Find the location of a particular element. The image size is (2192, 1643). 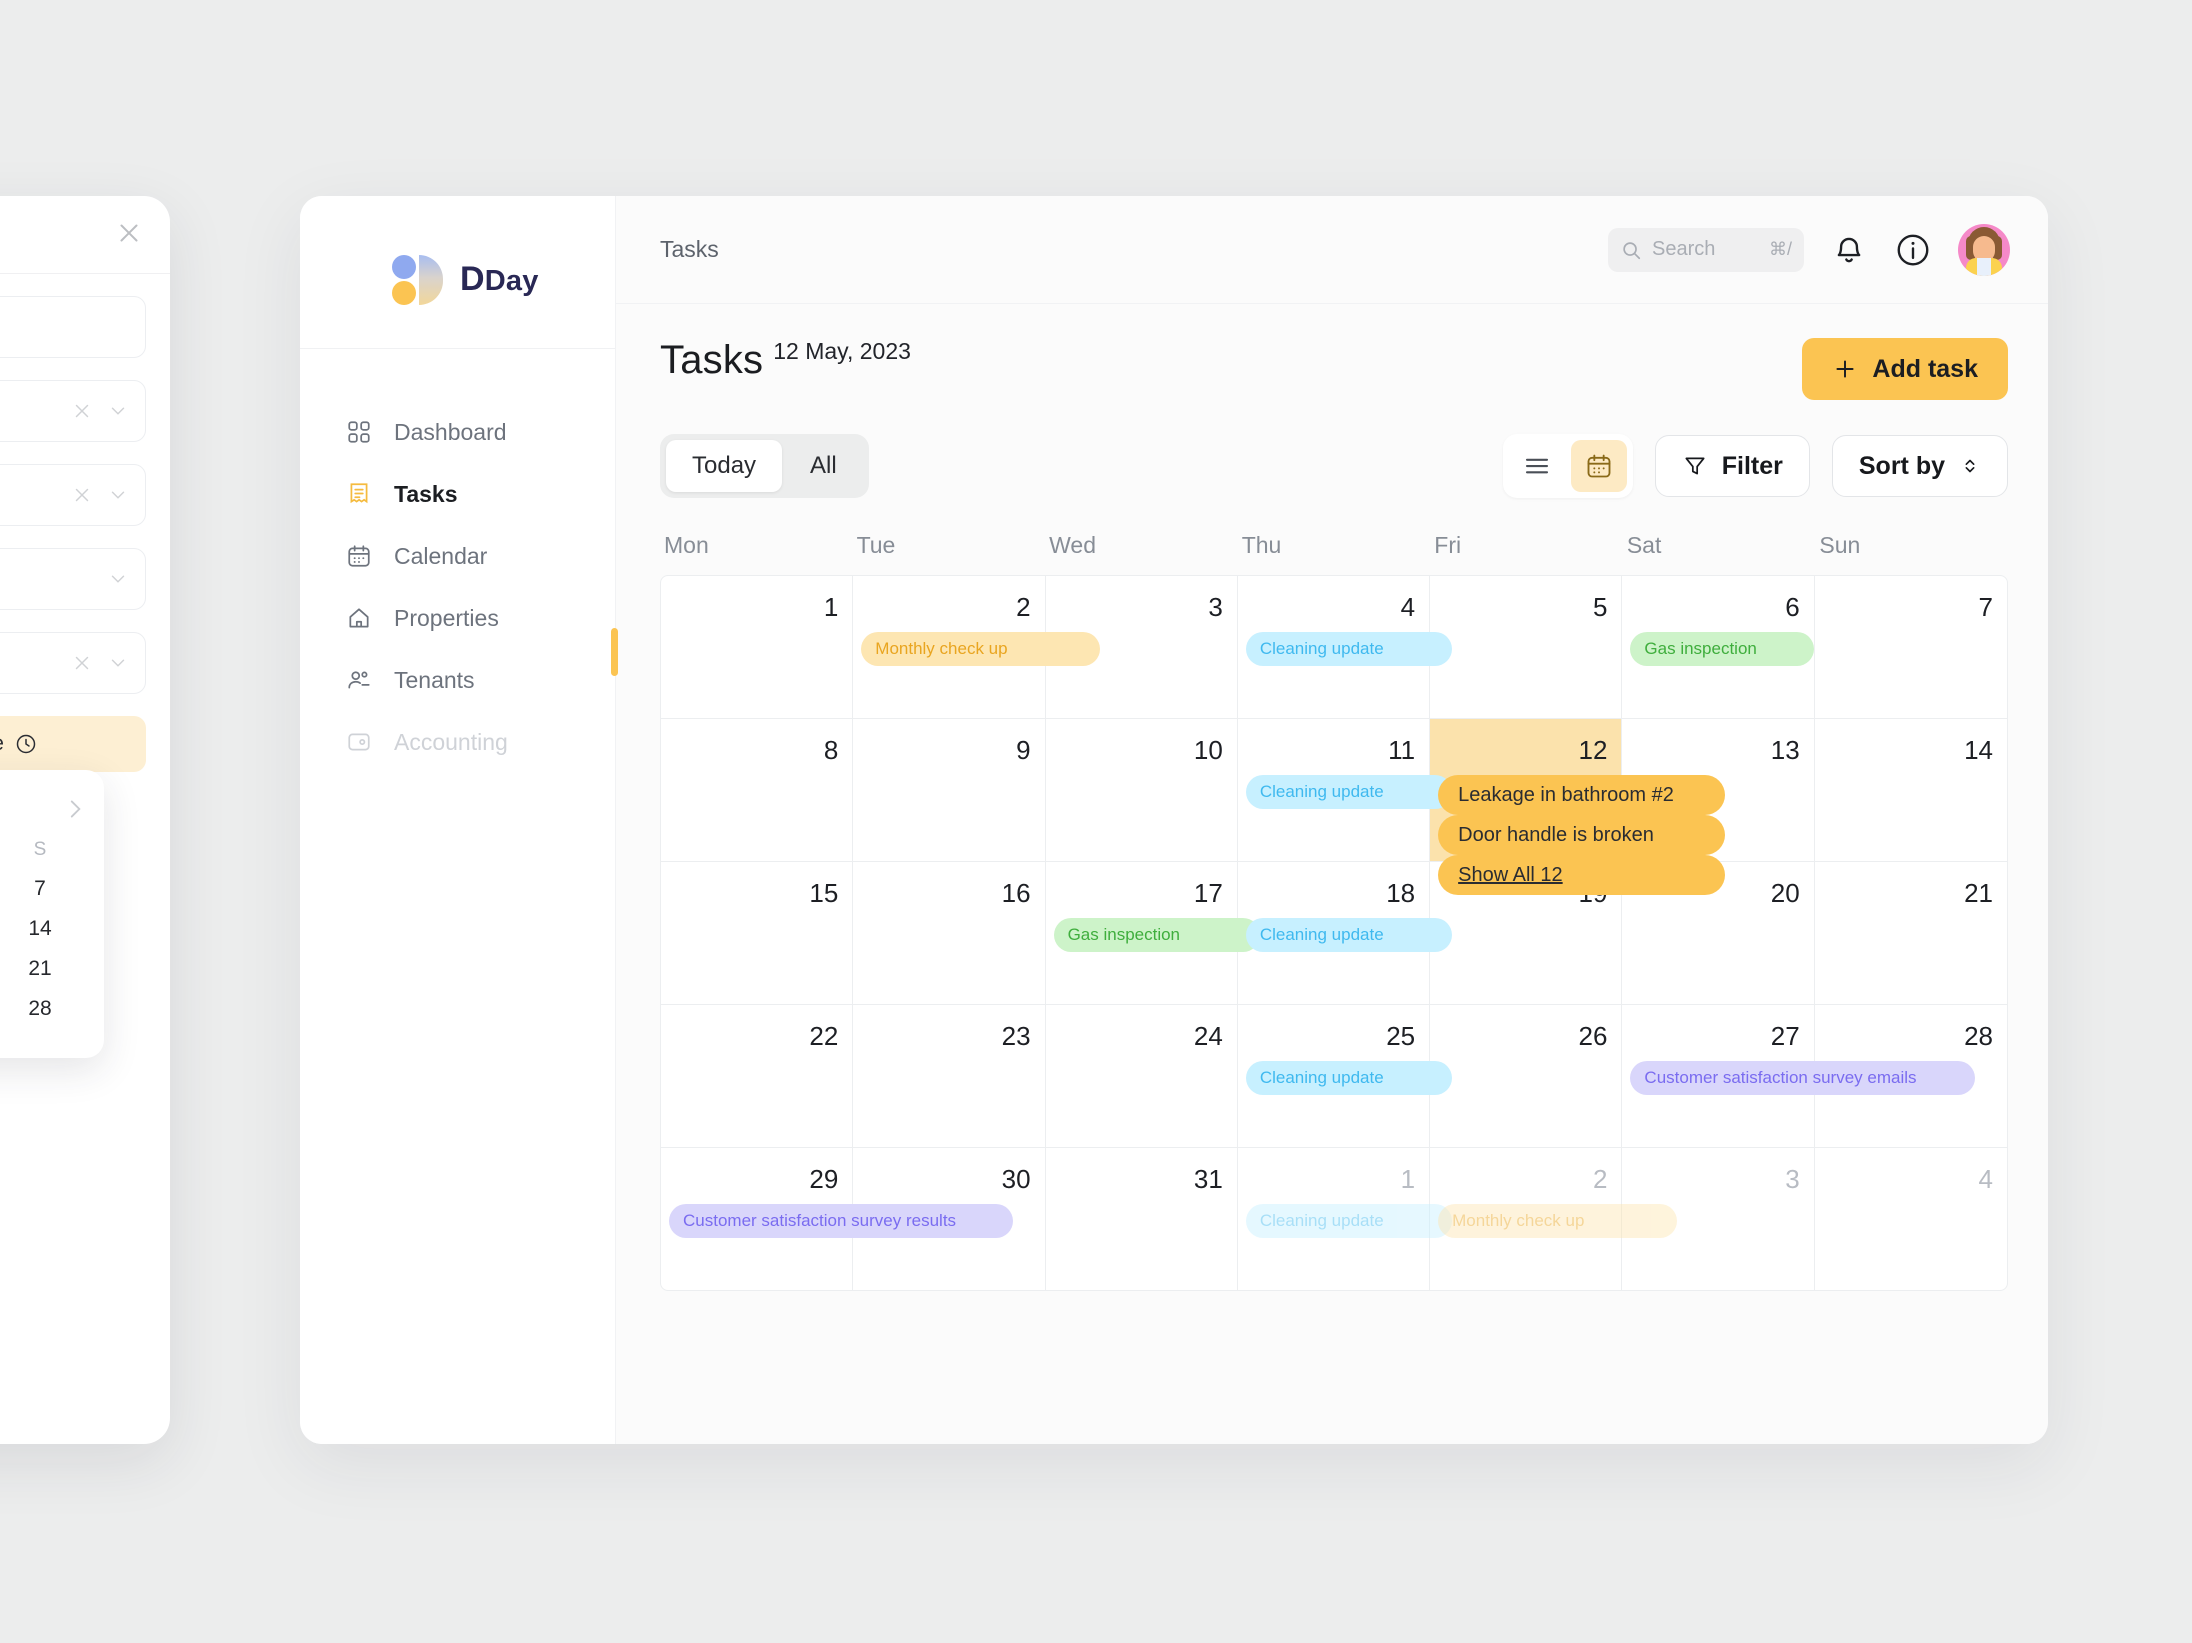

calendar-day-cell: 8 is located at coordinates (757, 790).